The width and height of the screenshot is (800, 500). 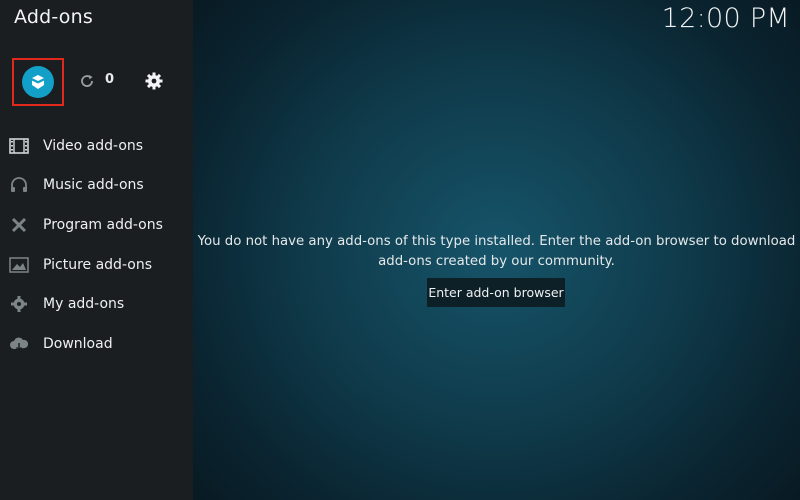 What do you see at coordinates (19, 304) in the screenshot?
I see `gear-cog-icon` at bounding box center [19, 304].